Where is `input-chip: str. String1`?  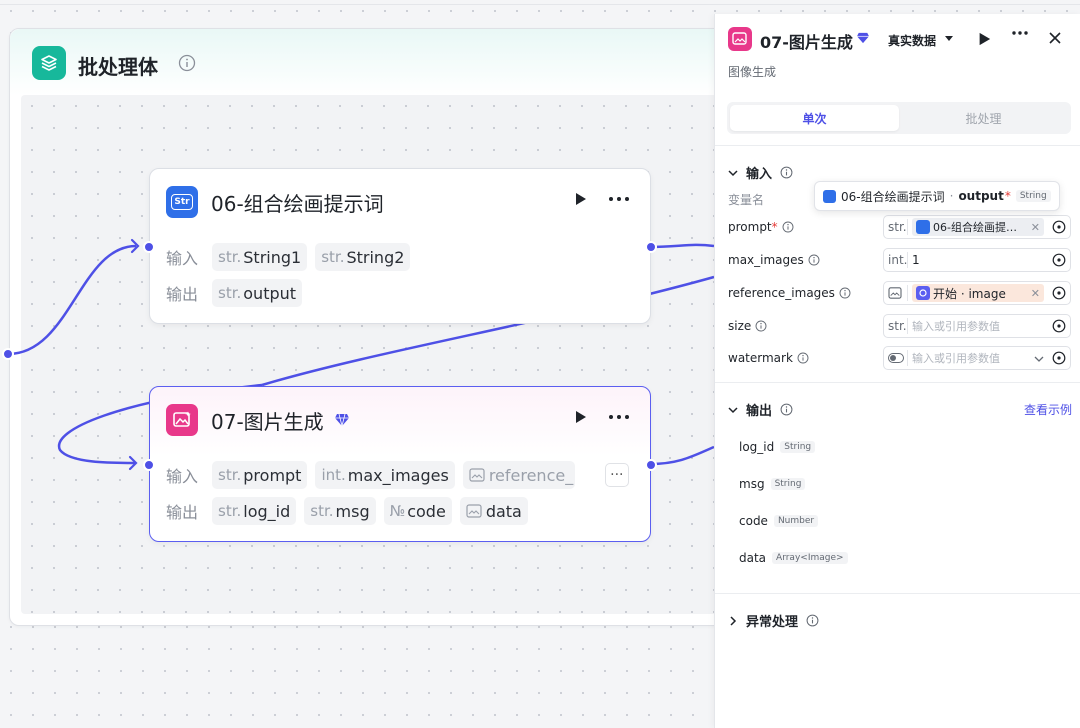
input-chip: str. String1 is located at coordinates (260, 257).